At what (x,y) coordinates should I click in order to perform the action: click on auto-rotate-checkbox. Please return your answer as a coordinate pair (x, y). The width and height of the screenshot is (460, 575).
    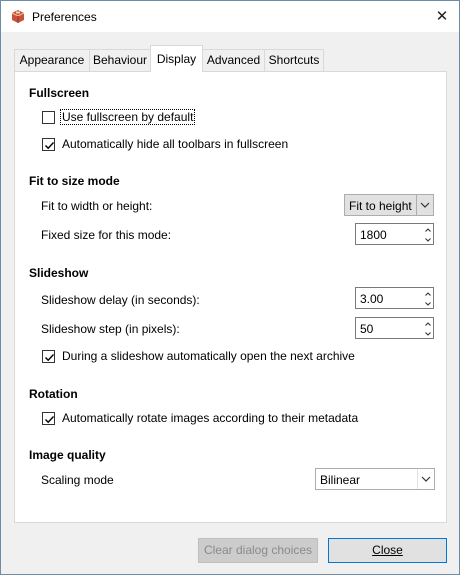
    Looking at the image, I should click on (48, 418).